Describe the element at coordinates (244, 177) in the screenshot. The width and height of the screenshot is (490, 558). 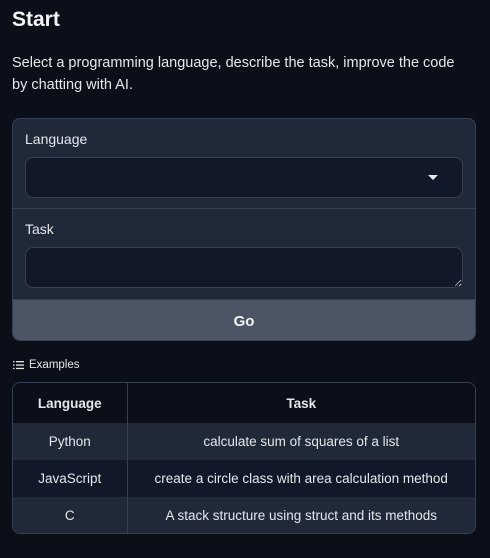
I see `language-dropdown` at that location.